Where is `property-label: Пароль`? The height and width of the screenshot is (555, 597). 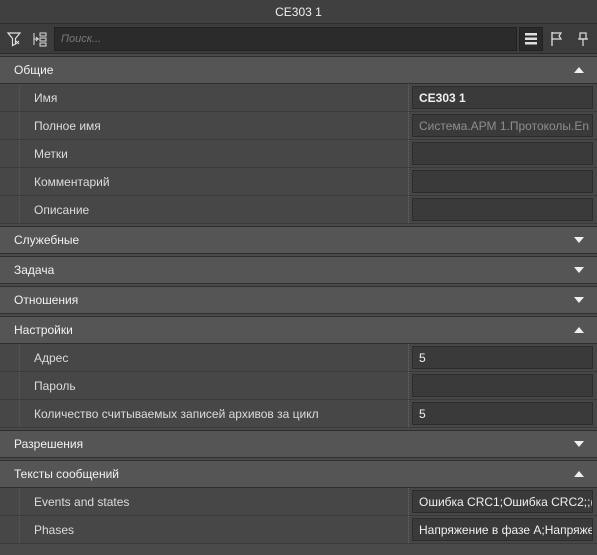 property-label: Пароль is located at coordinates (55, 385).